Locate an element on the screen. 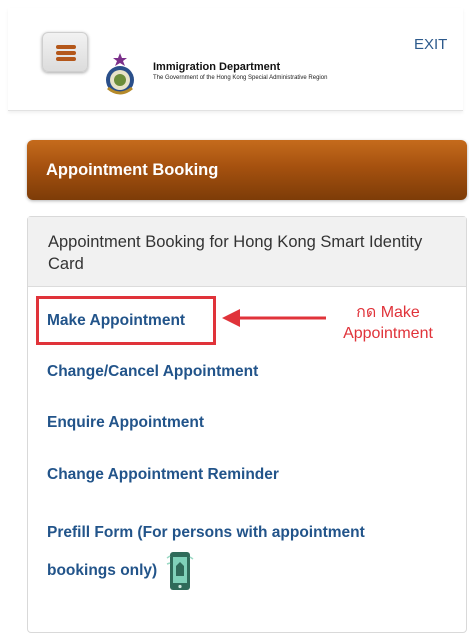 The height and width of the screenshot is (633, 469). annotation-line-1: กด Make is located at coordinates (388, 312).